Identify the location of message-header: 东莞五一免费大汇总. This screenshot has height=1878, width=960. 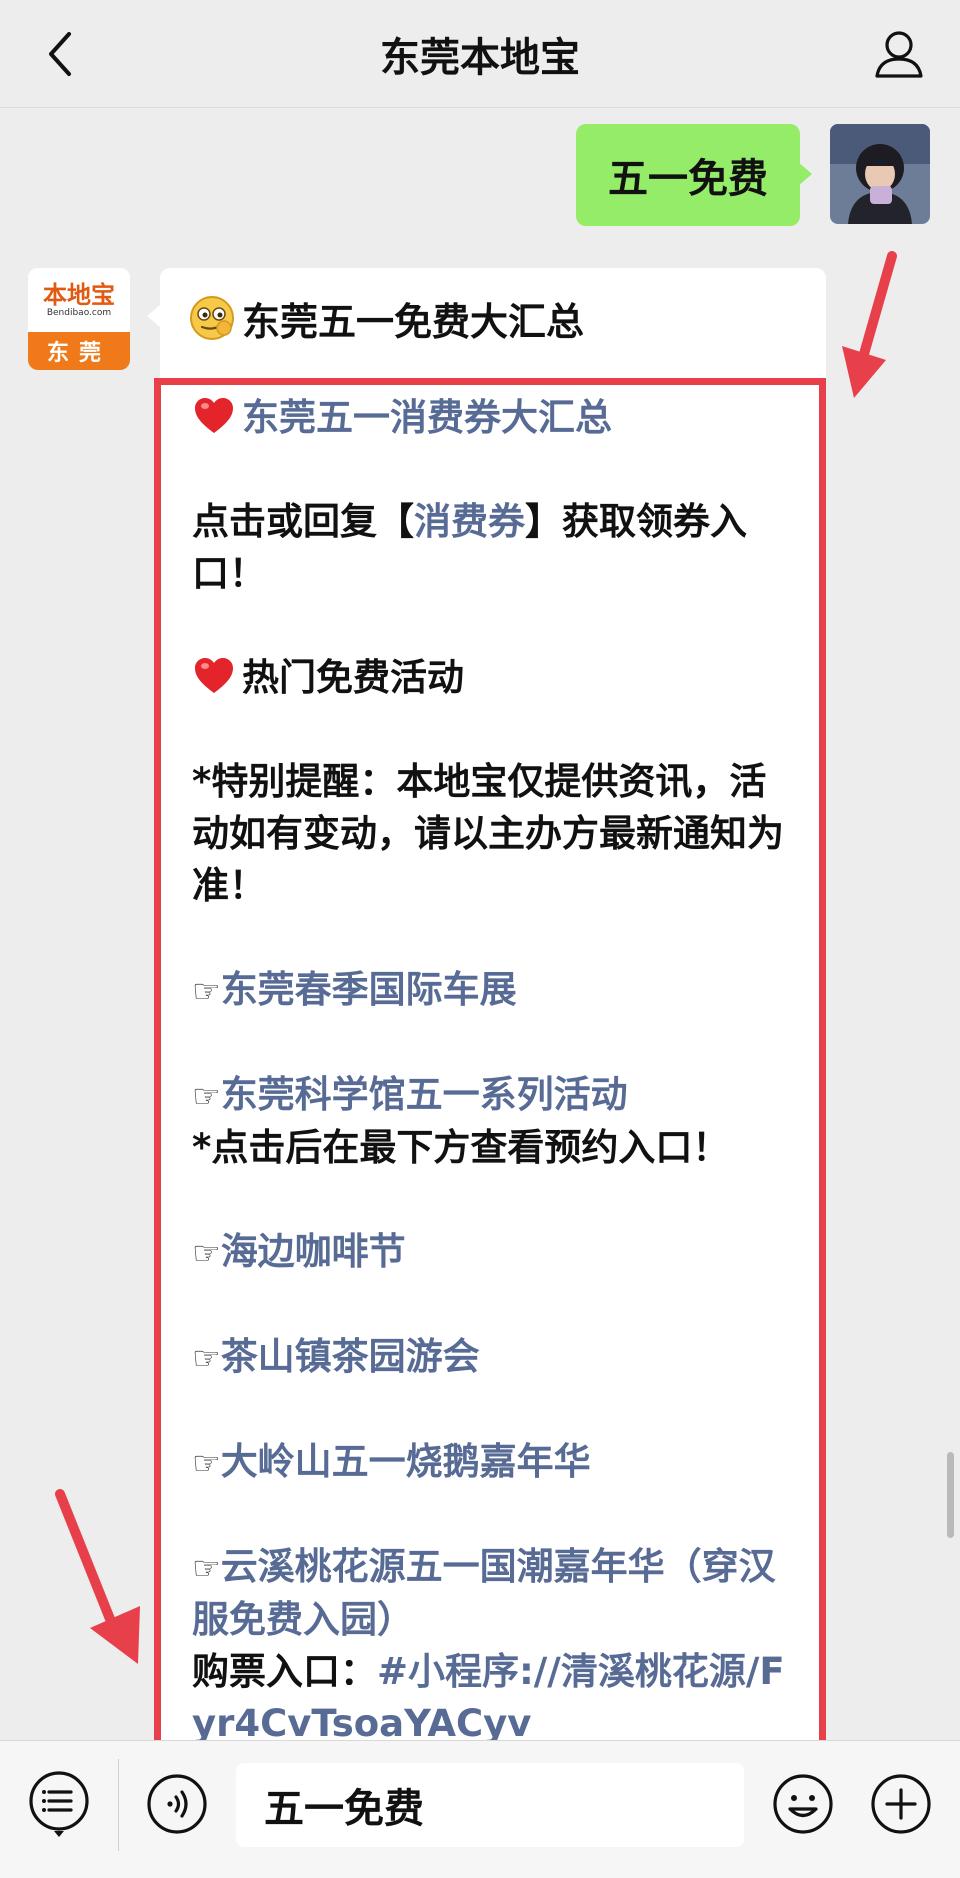
(386, 318).